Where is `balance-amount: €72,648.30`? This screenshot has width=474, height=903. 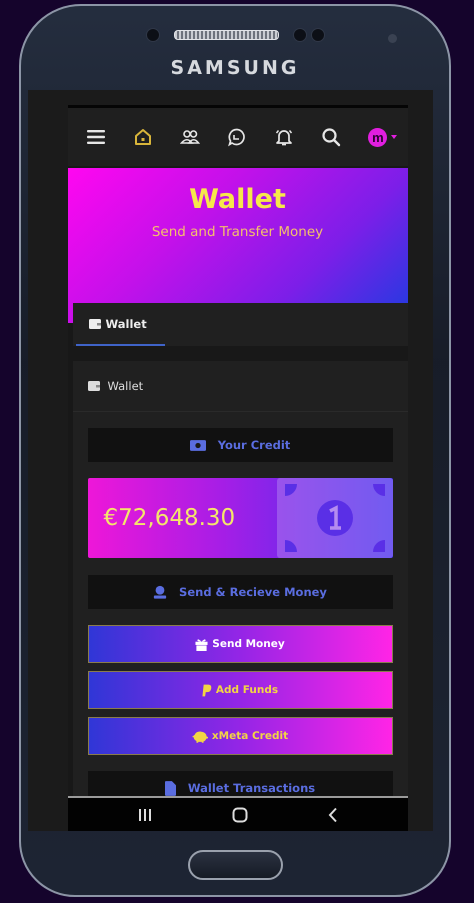
balance-amount: €72,648.30 is located at coordinates (170, 518).